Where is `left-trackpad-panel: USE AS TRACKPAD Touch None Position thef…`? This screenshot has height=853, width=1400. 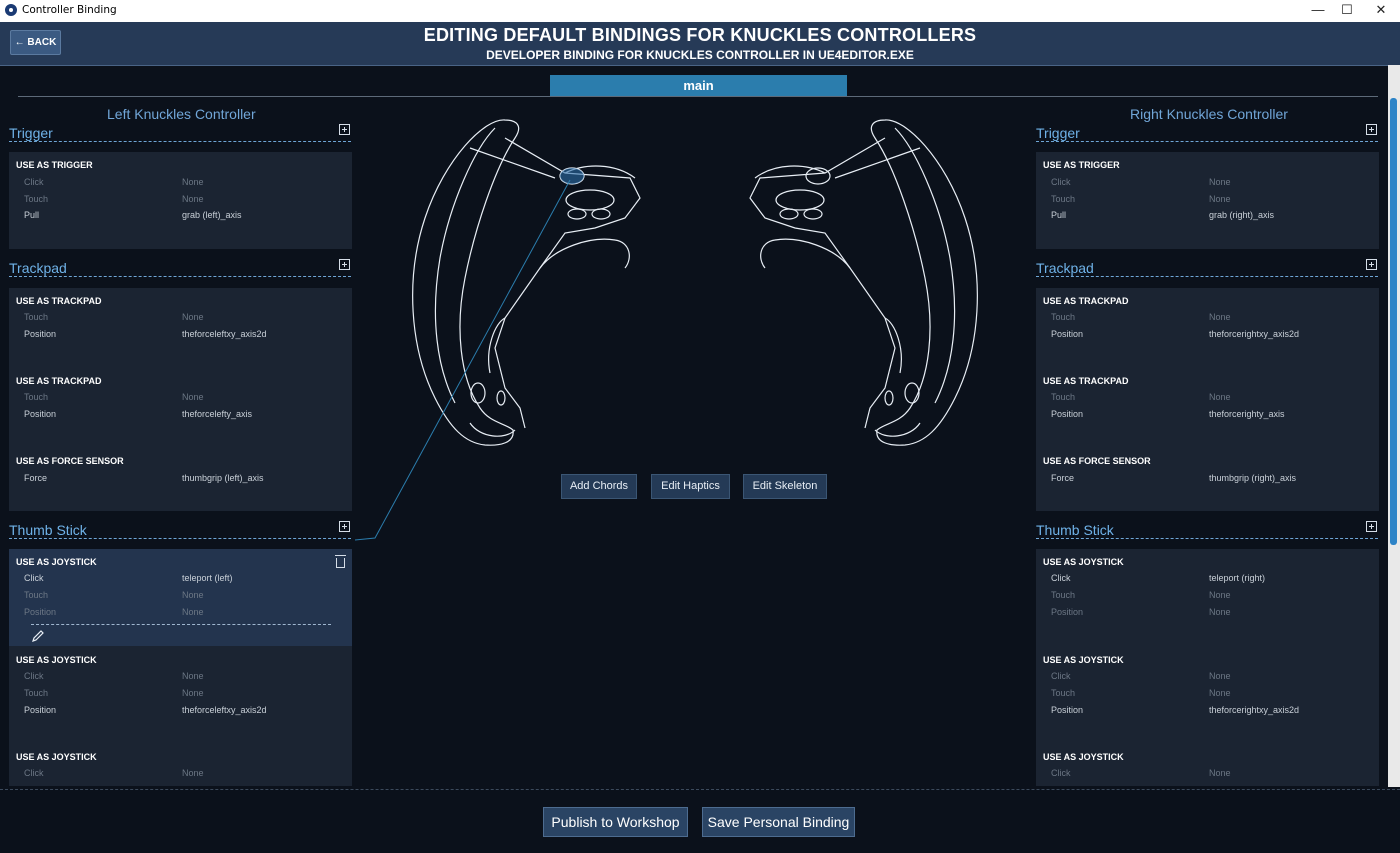 left-trackpad-panel: USE AS TRACKPAD Touch None Position thef… is located at coordinates (180, 399).